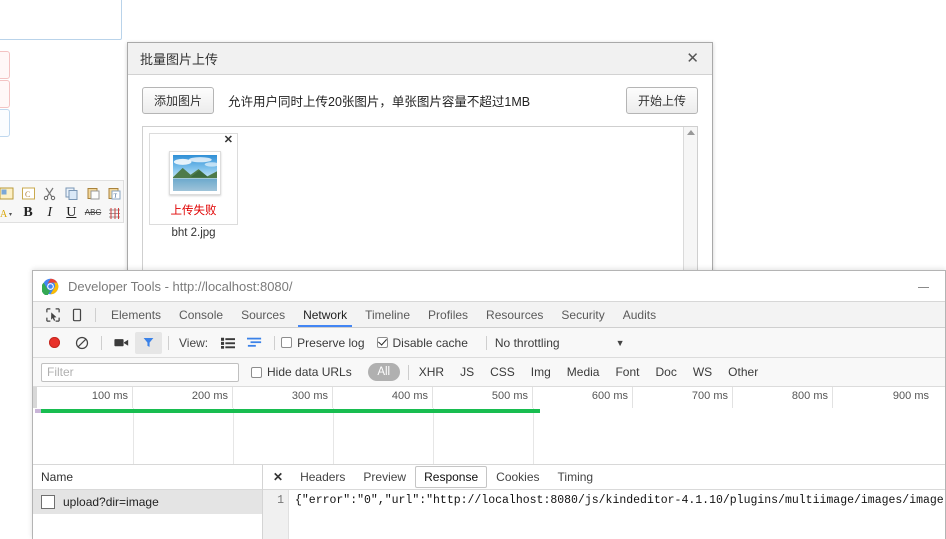 Image resolution: width=946 pixels, height=539 pixels. What do you see at coordinates (661, 100) in the screenshot?
I see `start-upload-button: 开始上传` at bounding box center [661, 100].